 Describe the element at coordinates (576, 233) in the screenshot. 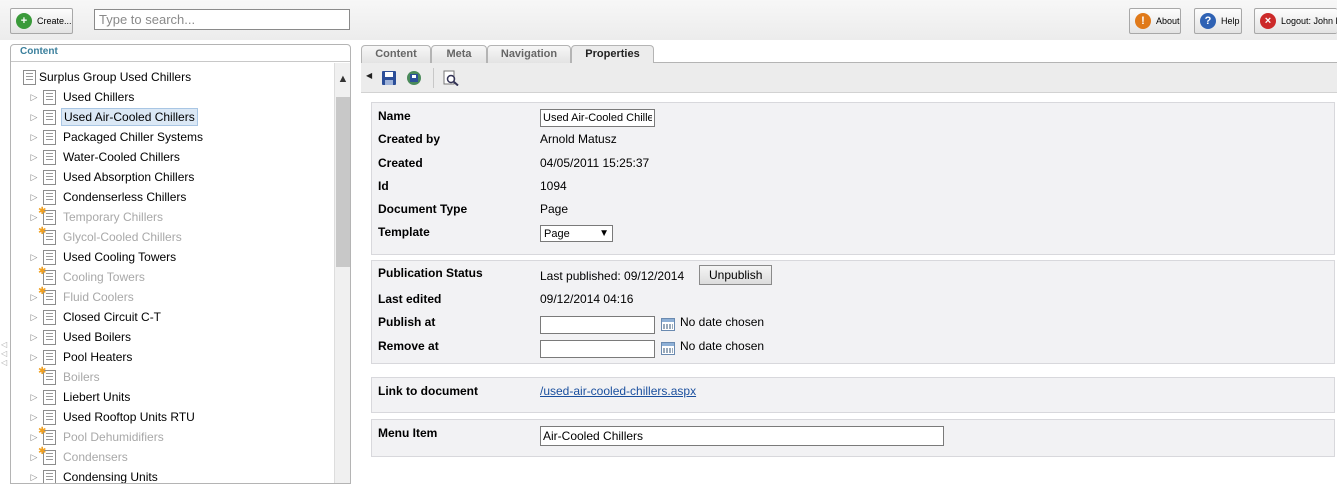

I see `template-select: Page ▼` at that location.